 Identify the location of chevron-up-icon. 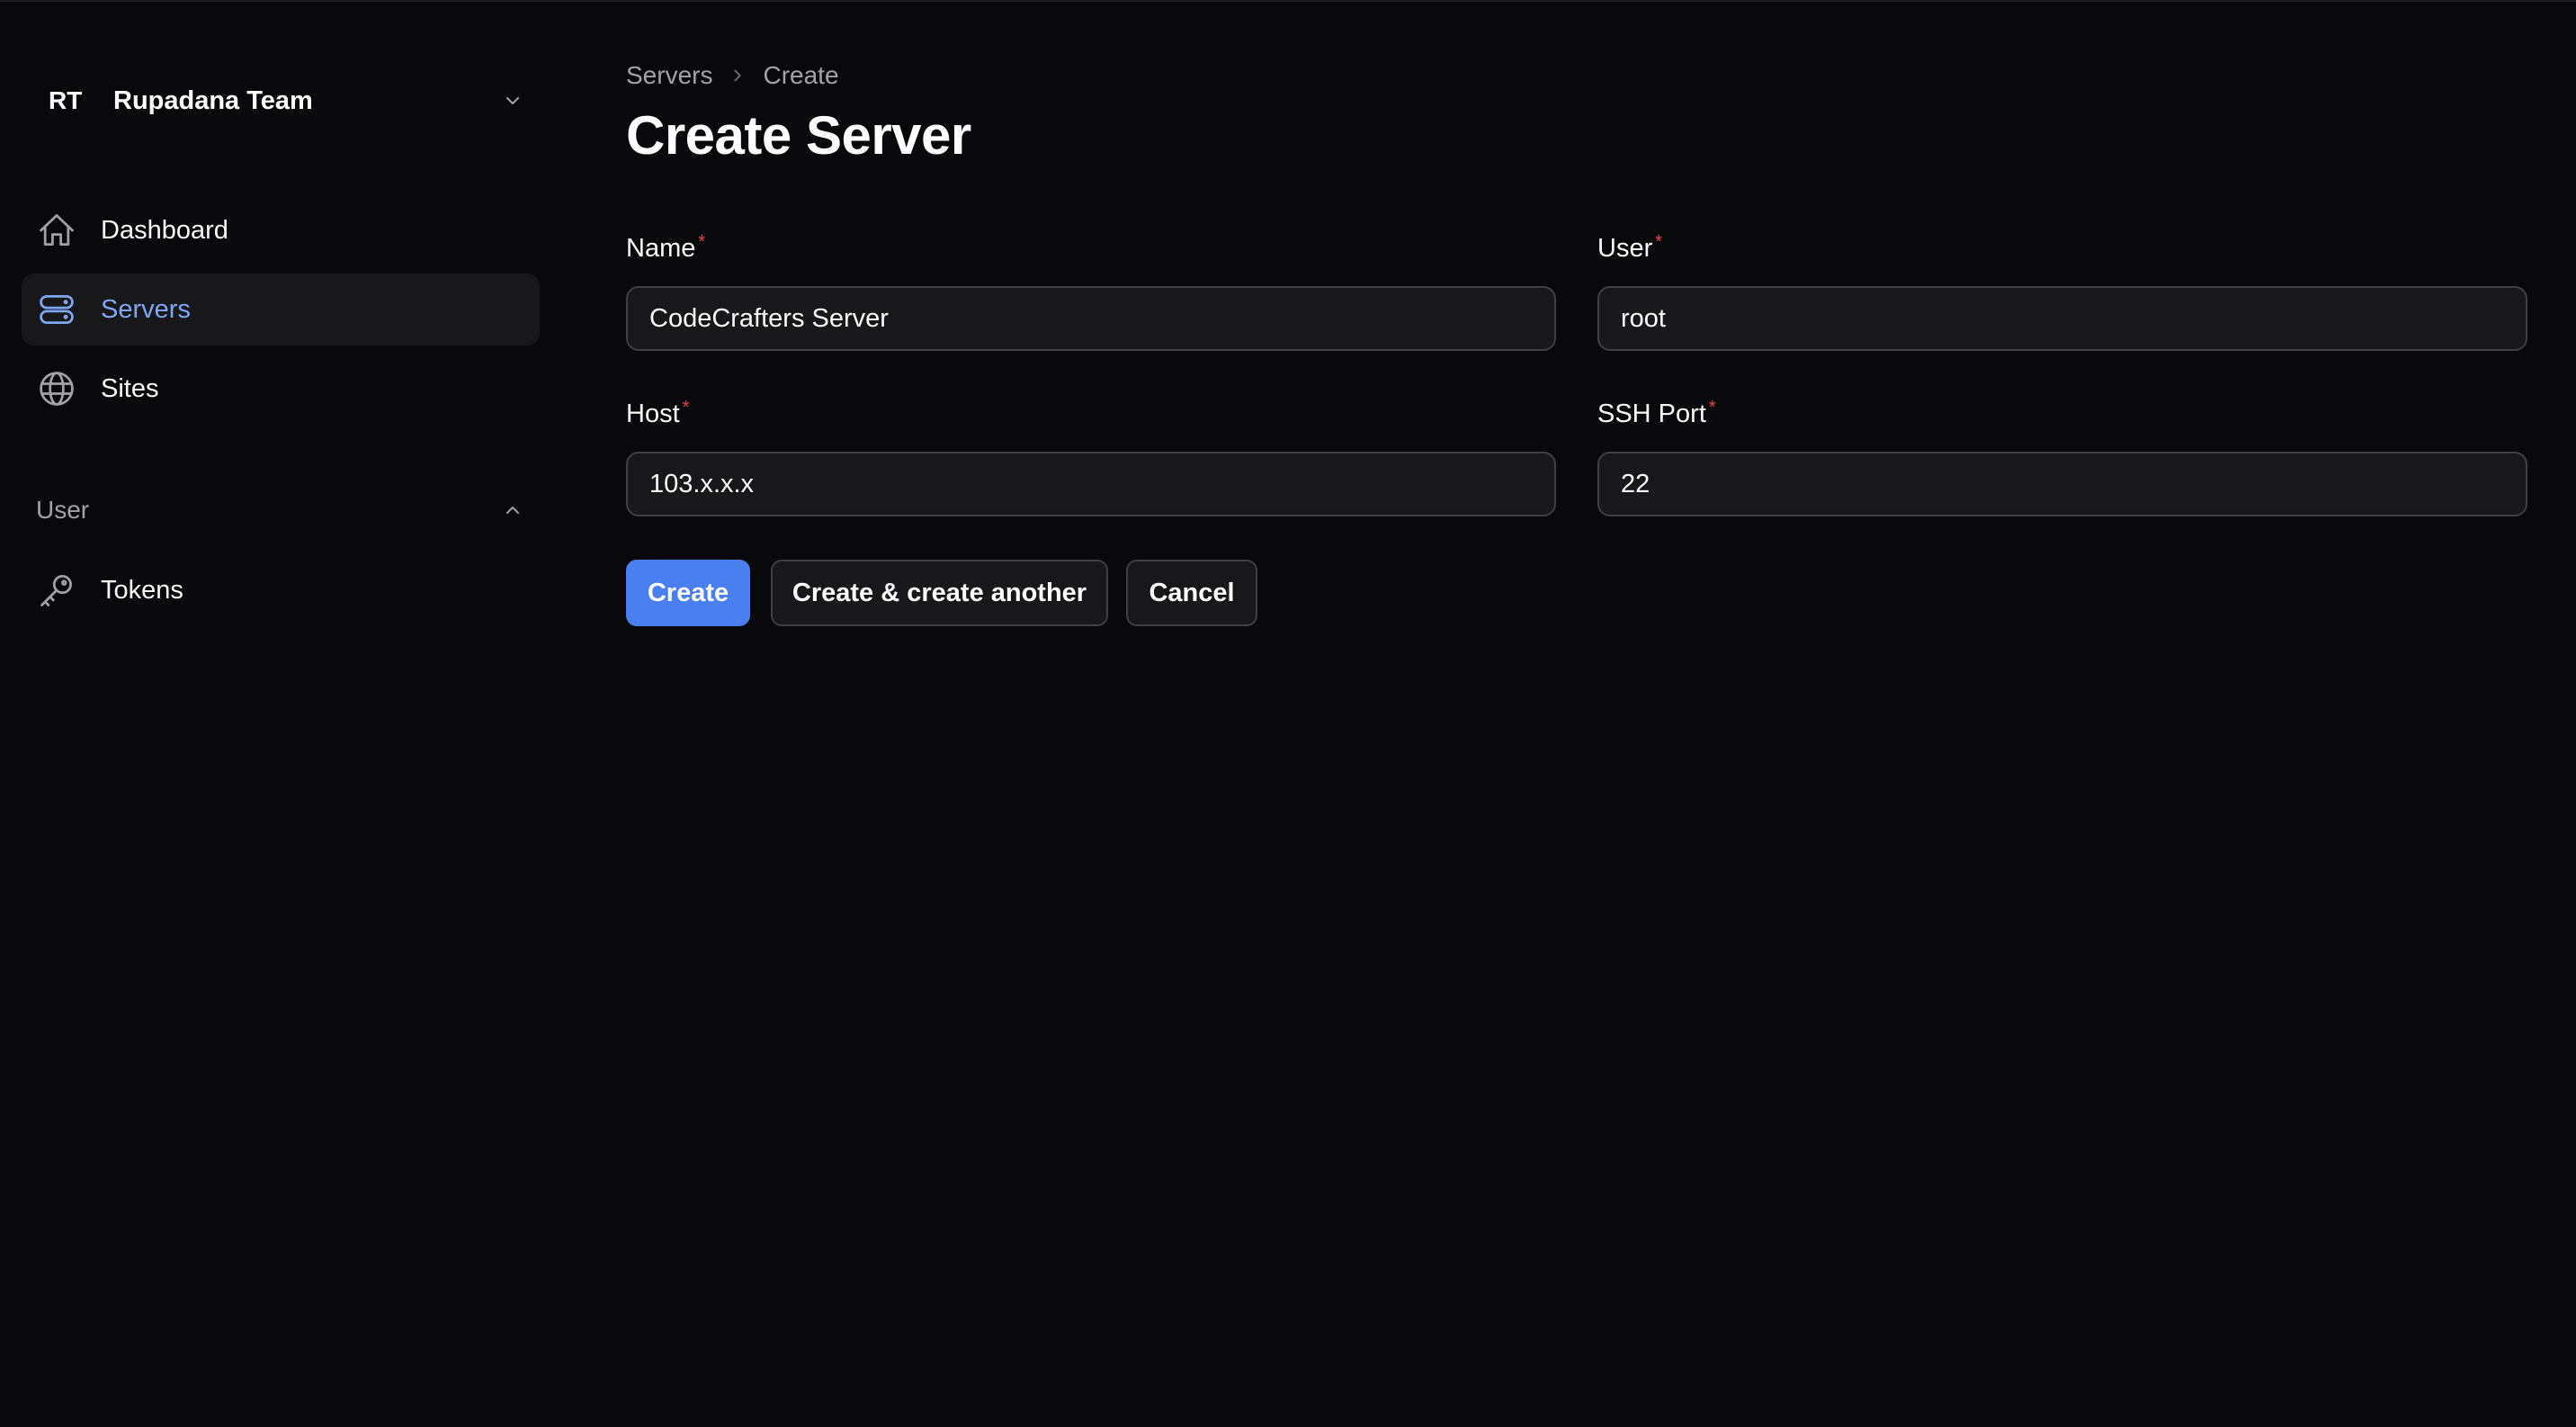
(513, 510).